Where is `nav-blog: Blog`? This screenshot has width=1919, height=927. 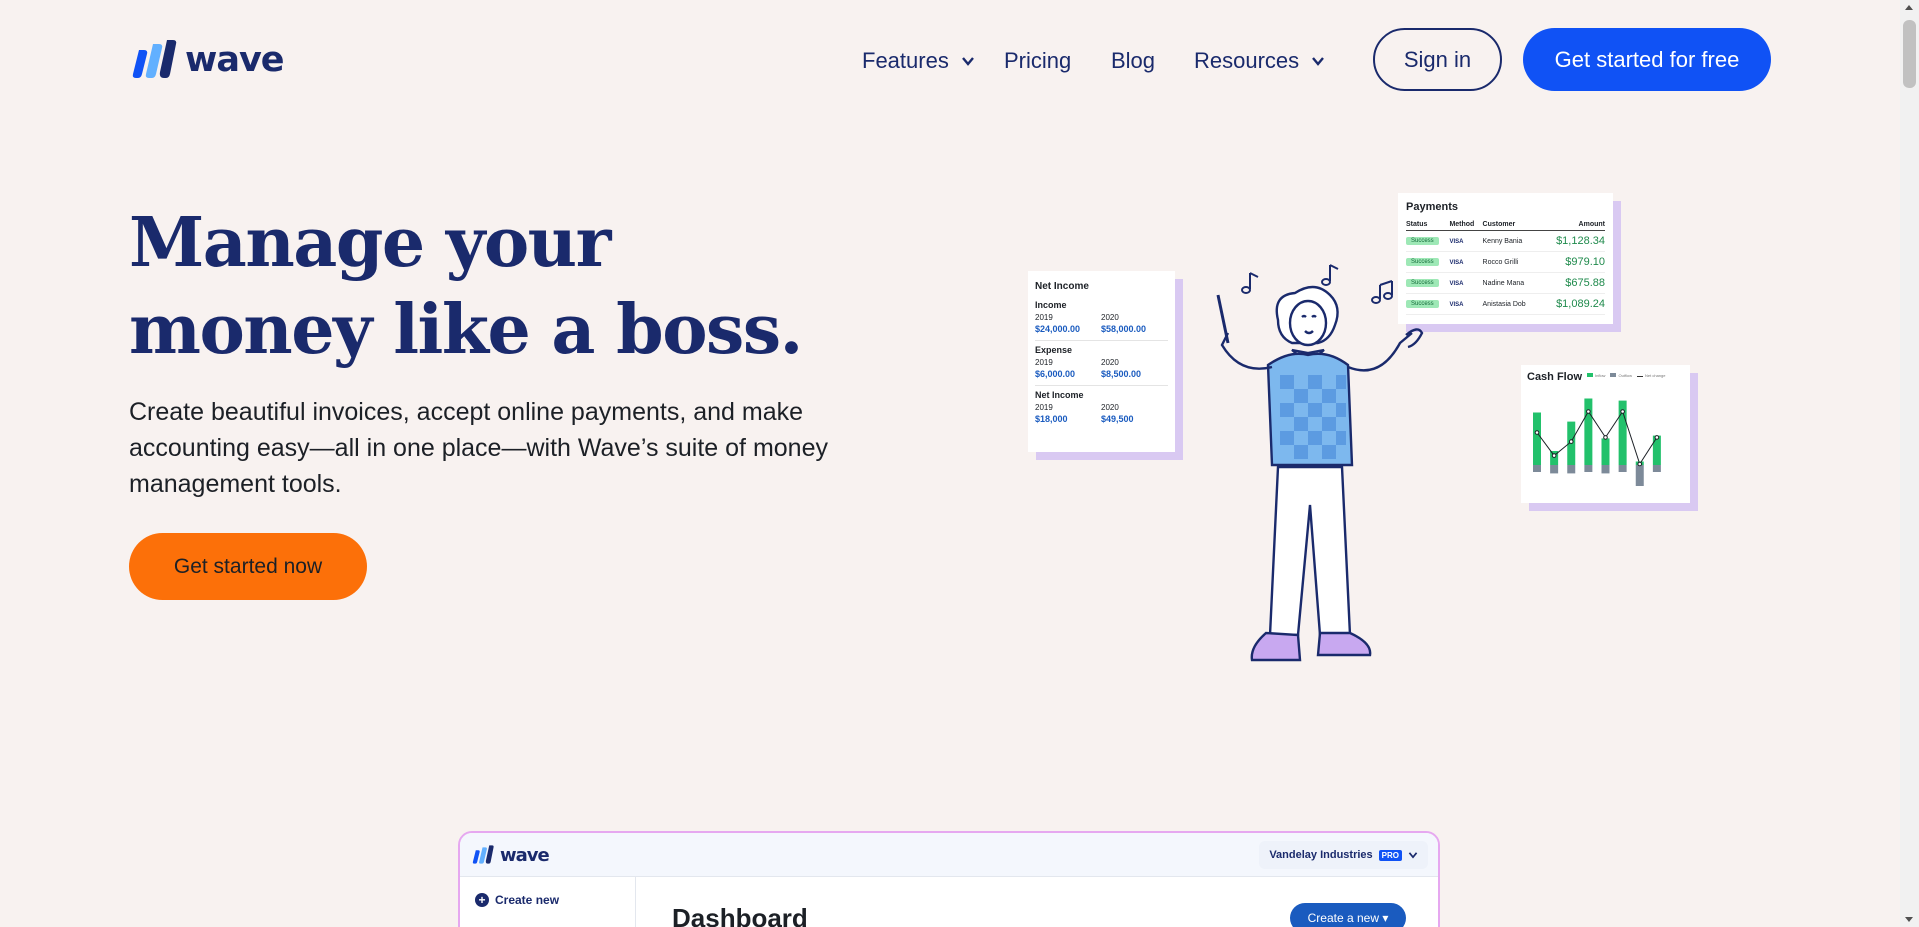
nav-blog: Blog is located at coordinates (1133, 61).